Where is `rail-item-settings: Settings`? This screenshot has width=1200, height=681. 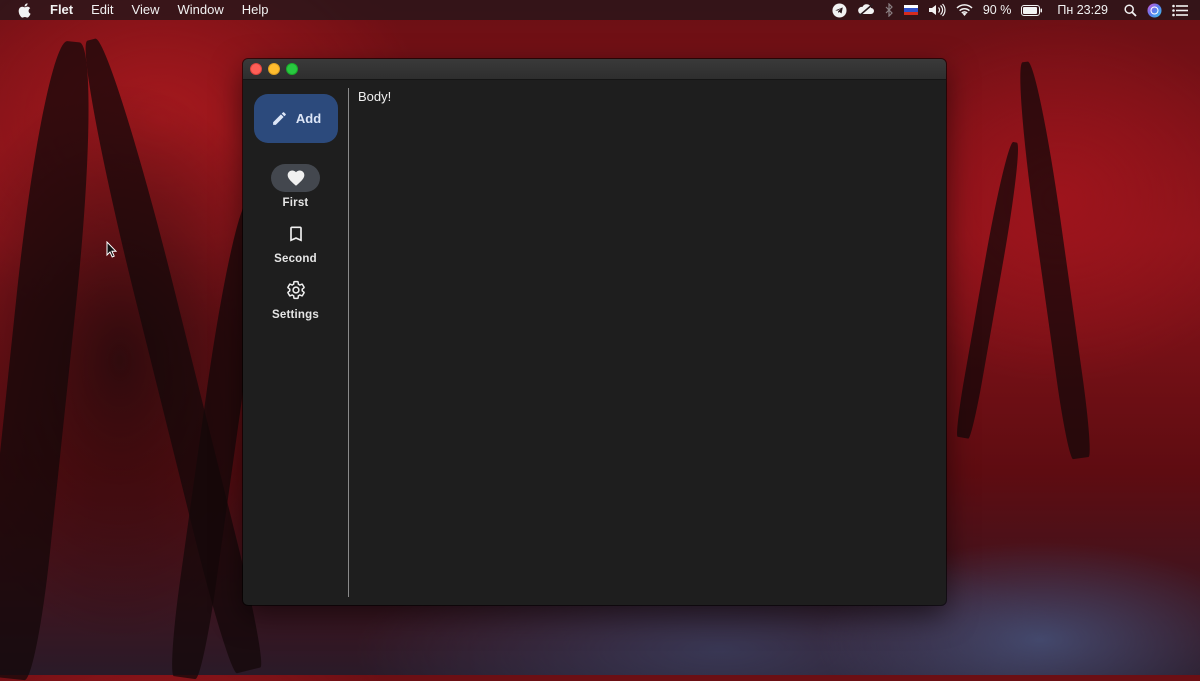 rail-item-settings: Settings is located at coordinates (295, 298).